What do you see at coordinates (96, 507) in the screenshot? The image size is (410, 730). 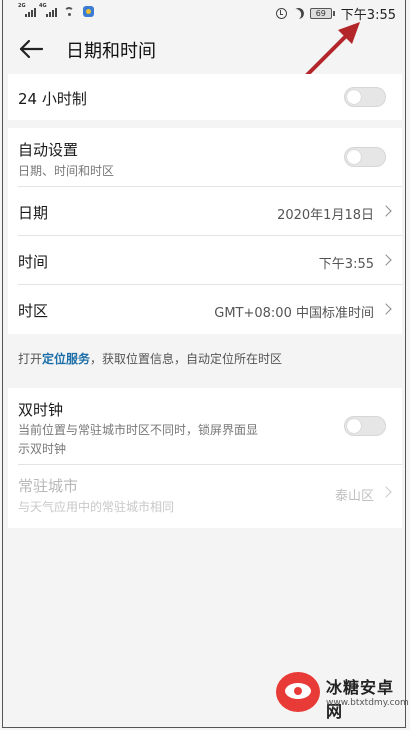 I see `row-home-city-sub: 与天气应用中的常驻城市相同` at bounding box center [96, 507].